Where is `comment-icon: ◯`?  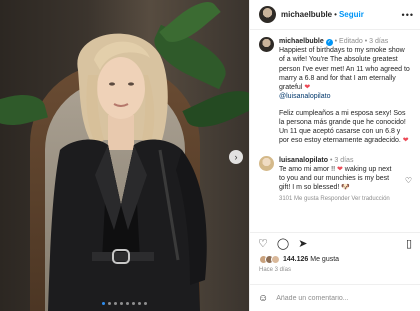
comment-icon: ◯ is located at coordinates (283, 243).